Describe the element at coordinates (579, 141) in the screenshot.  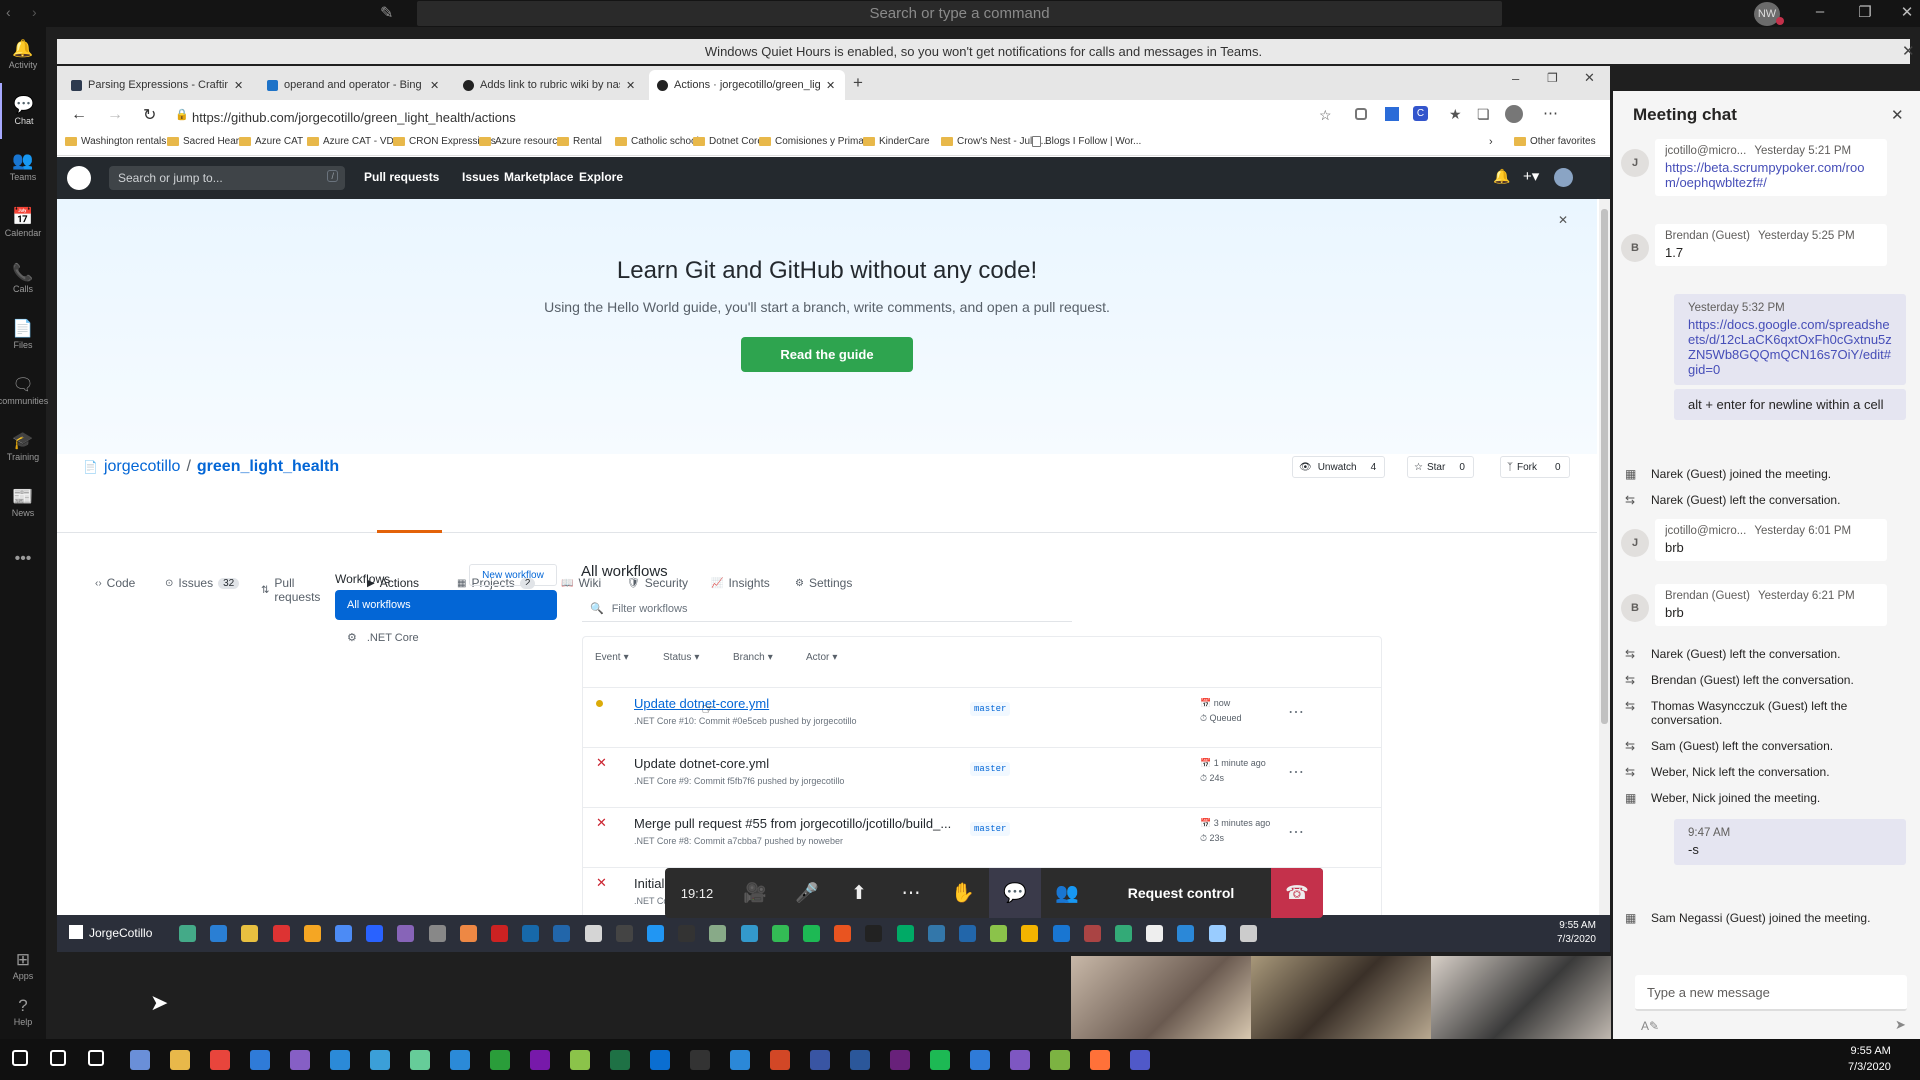
I see `favorite-item: Rental` at that location.